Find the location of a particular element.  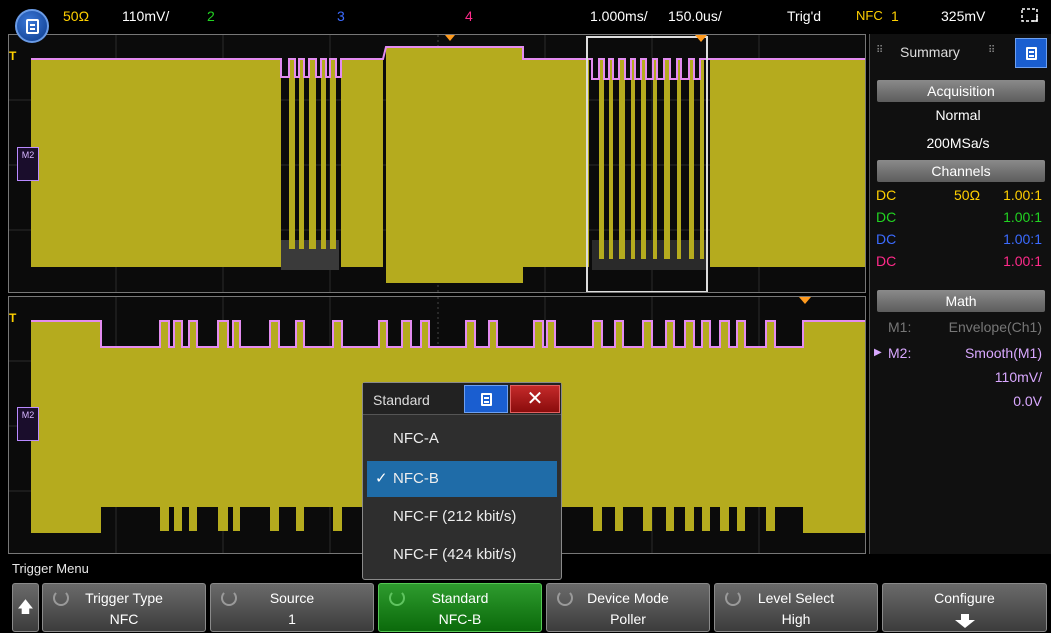

m2-selected-arrow-icon: ▶ is located at coordinates (878, 352).